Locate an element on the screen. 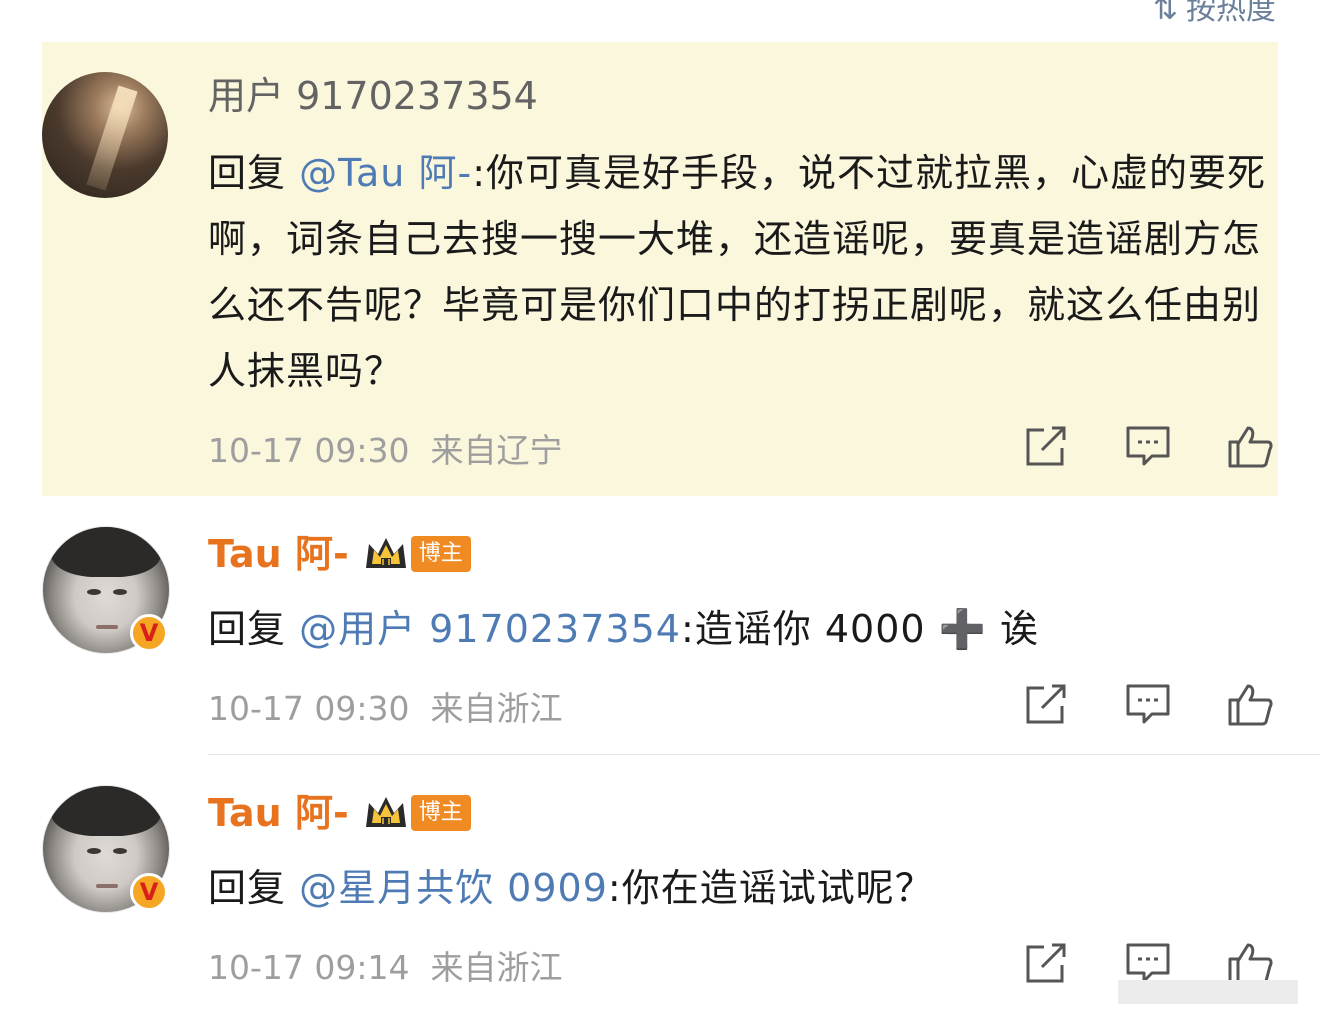  comment-location: 来自辽宁 is located at coordinates (496, 450).